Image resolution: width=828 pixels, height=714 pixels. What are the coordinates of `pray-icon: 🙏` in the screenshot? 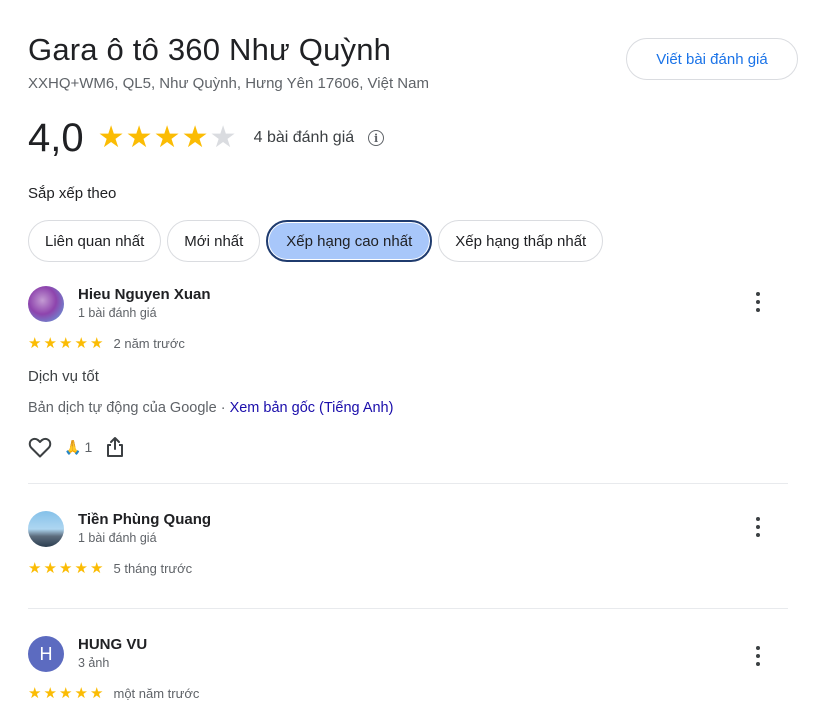 It's located at (73, 446).